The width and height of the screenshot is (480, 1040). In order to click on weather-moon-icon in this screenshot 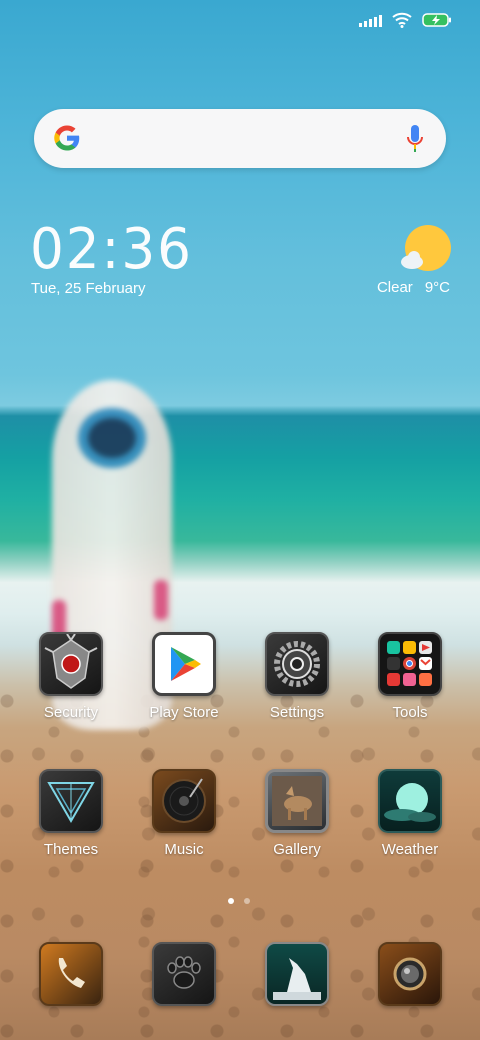, I will do `click(410, 801)`.